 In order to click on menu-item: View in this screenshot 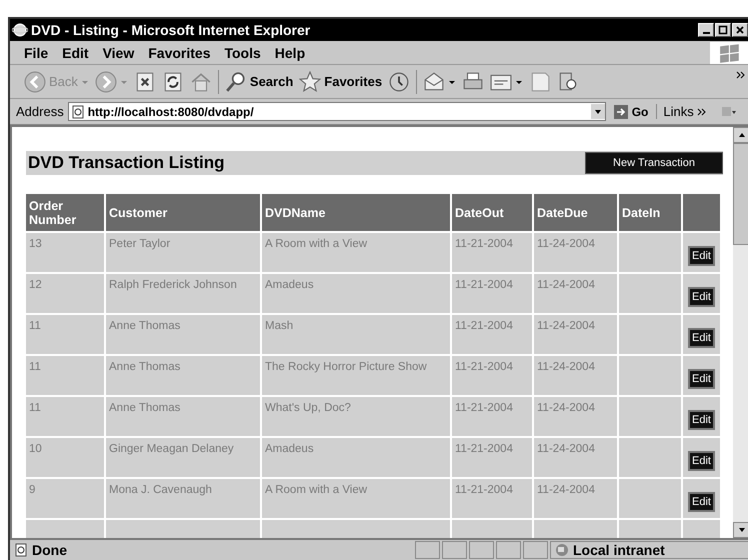, I will do `click(118, 52)`.